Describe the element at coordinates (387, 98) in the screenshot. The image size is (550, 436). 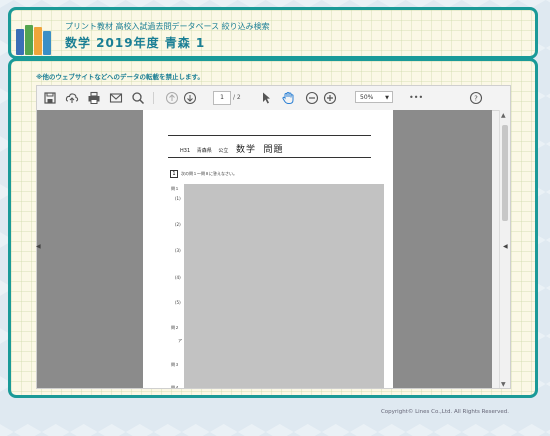
I see `chevron-down-icon: ▼` at that location.